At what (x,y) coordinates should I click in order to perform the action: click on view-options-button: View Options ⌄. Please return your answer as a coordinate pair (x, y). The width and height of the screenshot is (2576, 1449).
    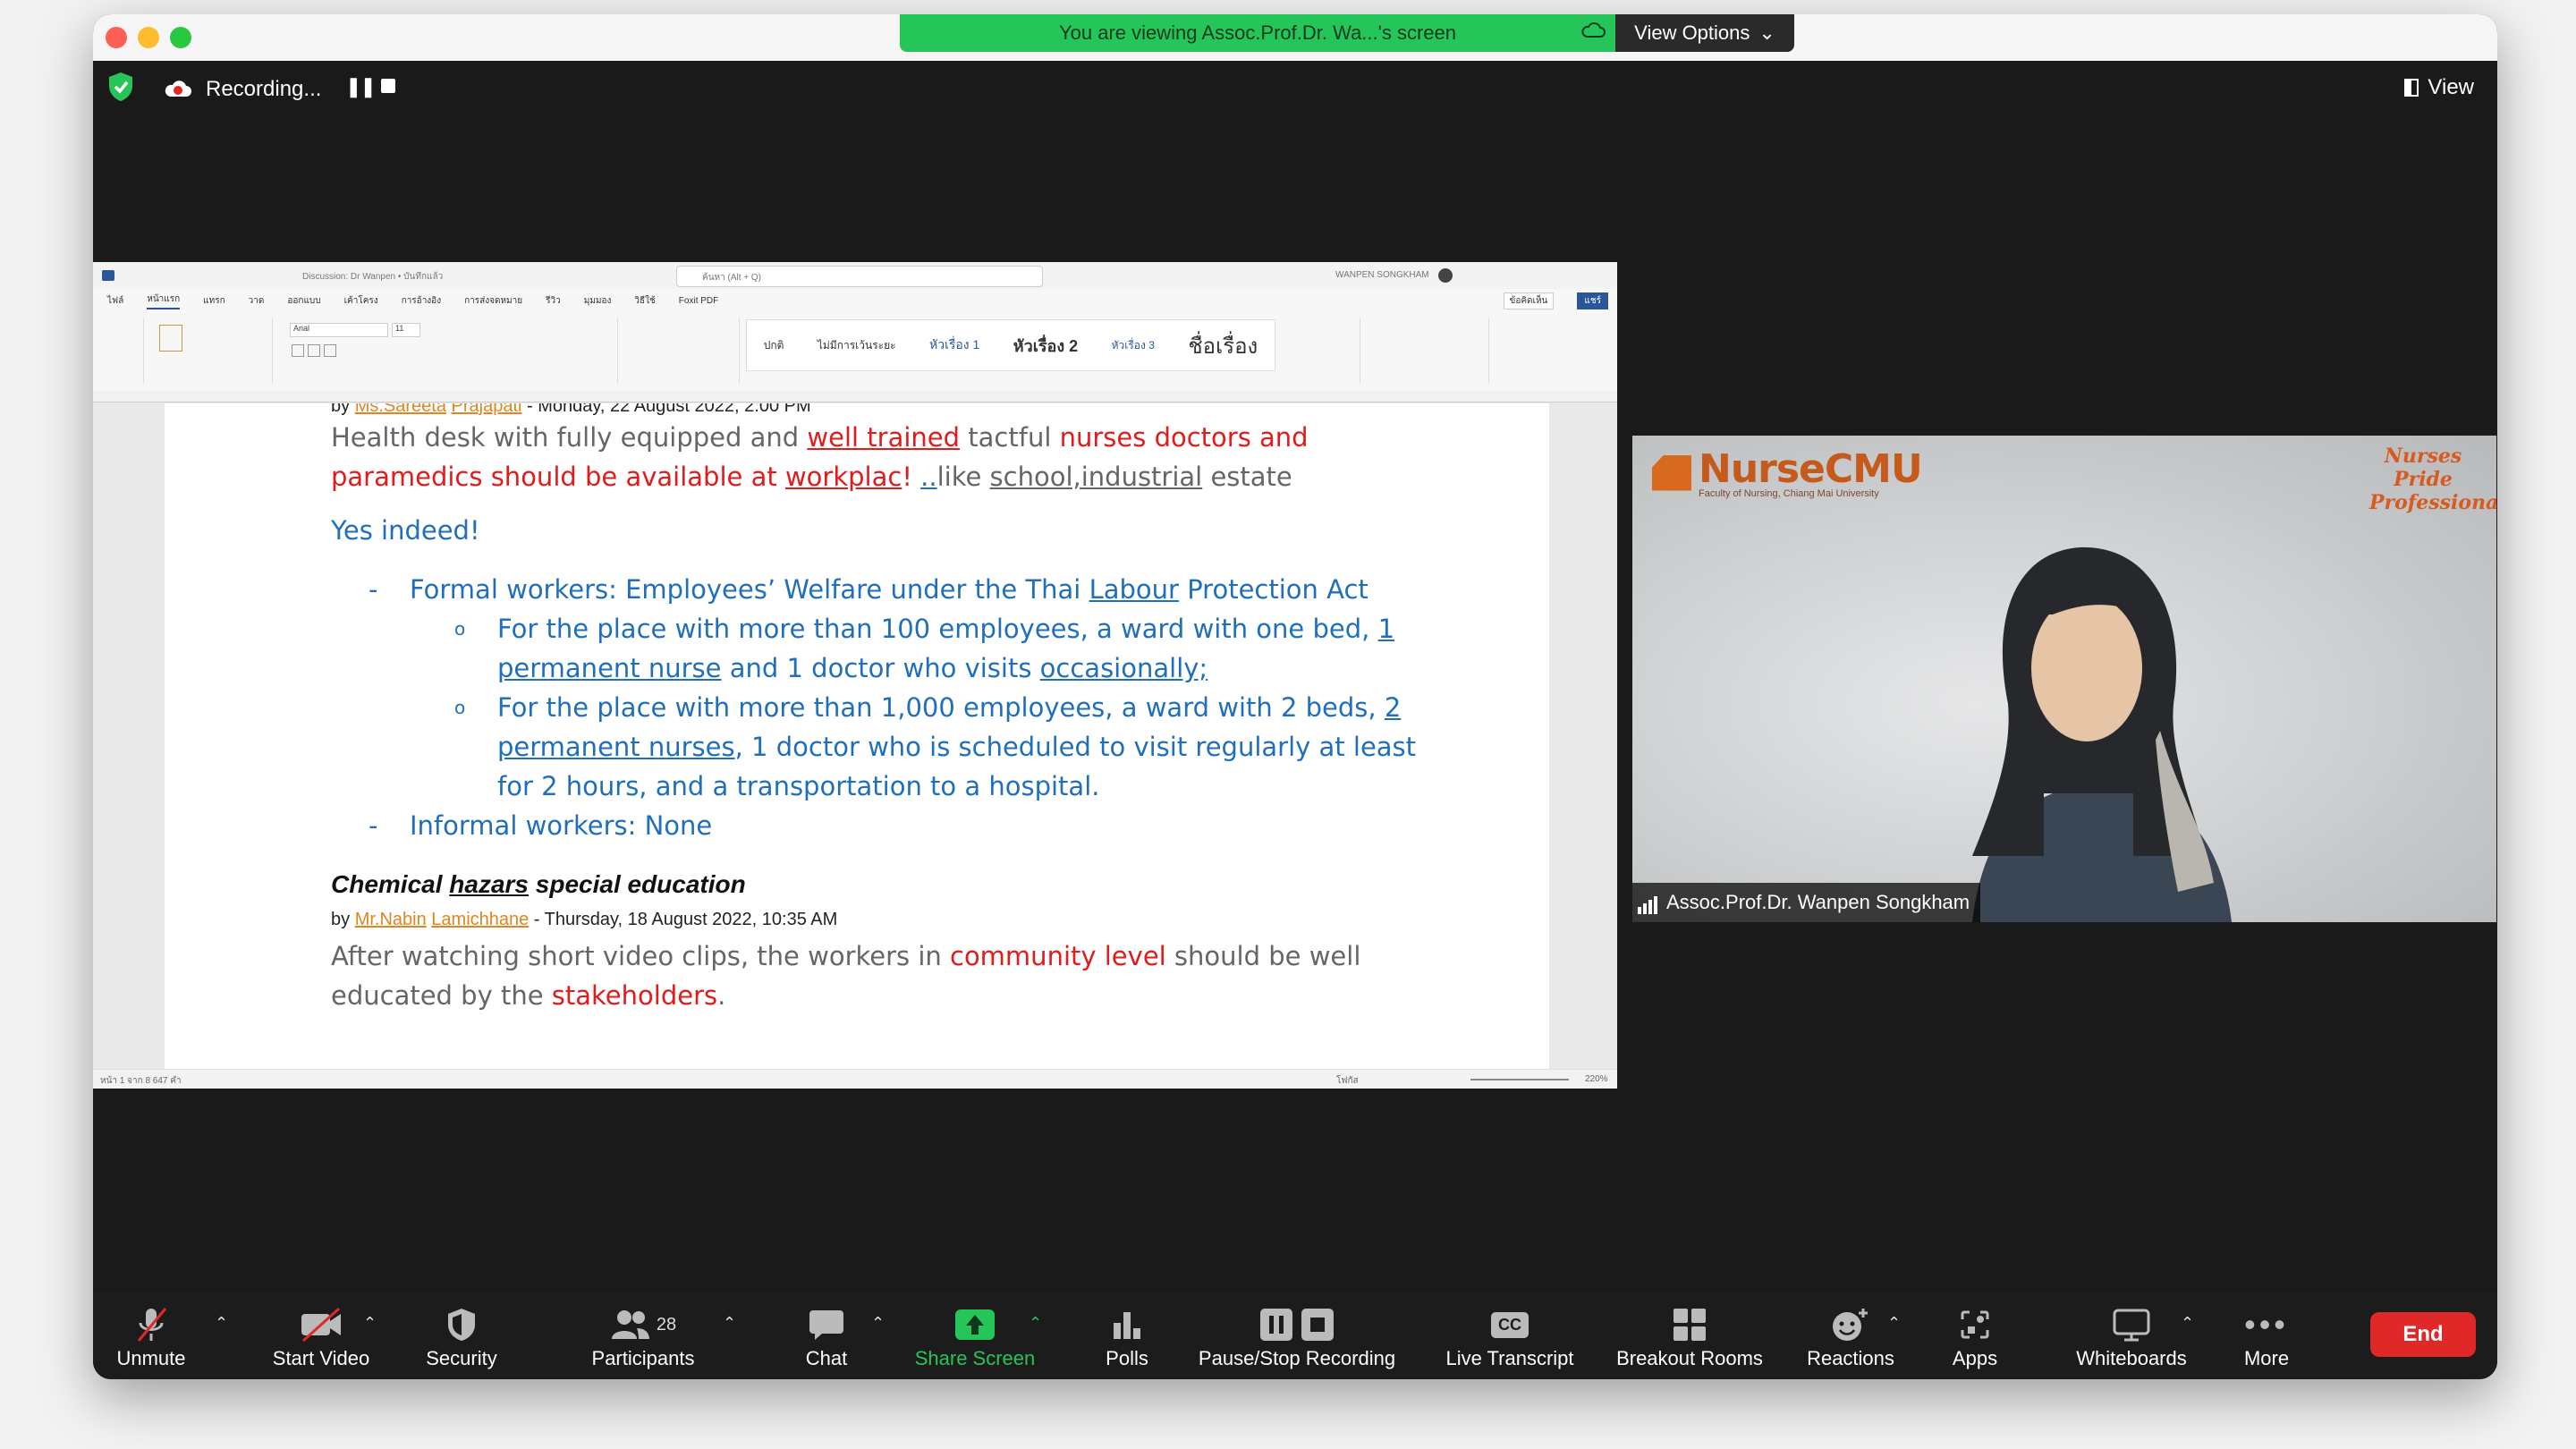
    Looking at the image, I should click on (1704, 33).